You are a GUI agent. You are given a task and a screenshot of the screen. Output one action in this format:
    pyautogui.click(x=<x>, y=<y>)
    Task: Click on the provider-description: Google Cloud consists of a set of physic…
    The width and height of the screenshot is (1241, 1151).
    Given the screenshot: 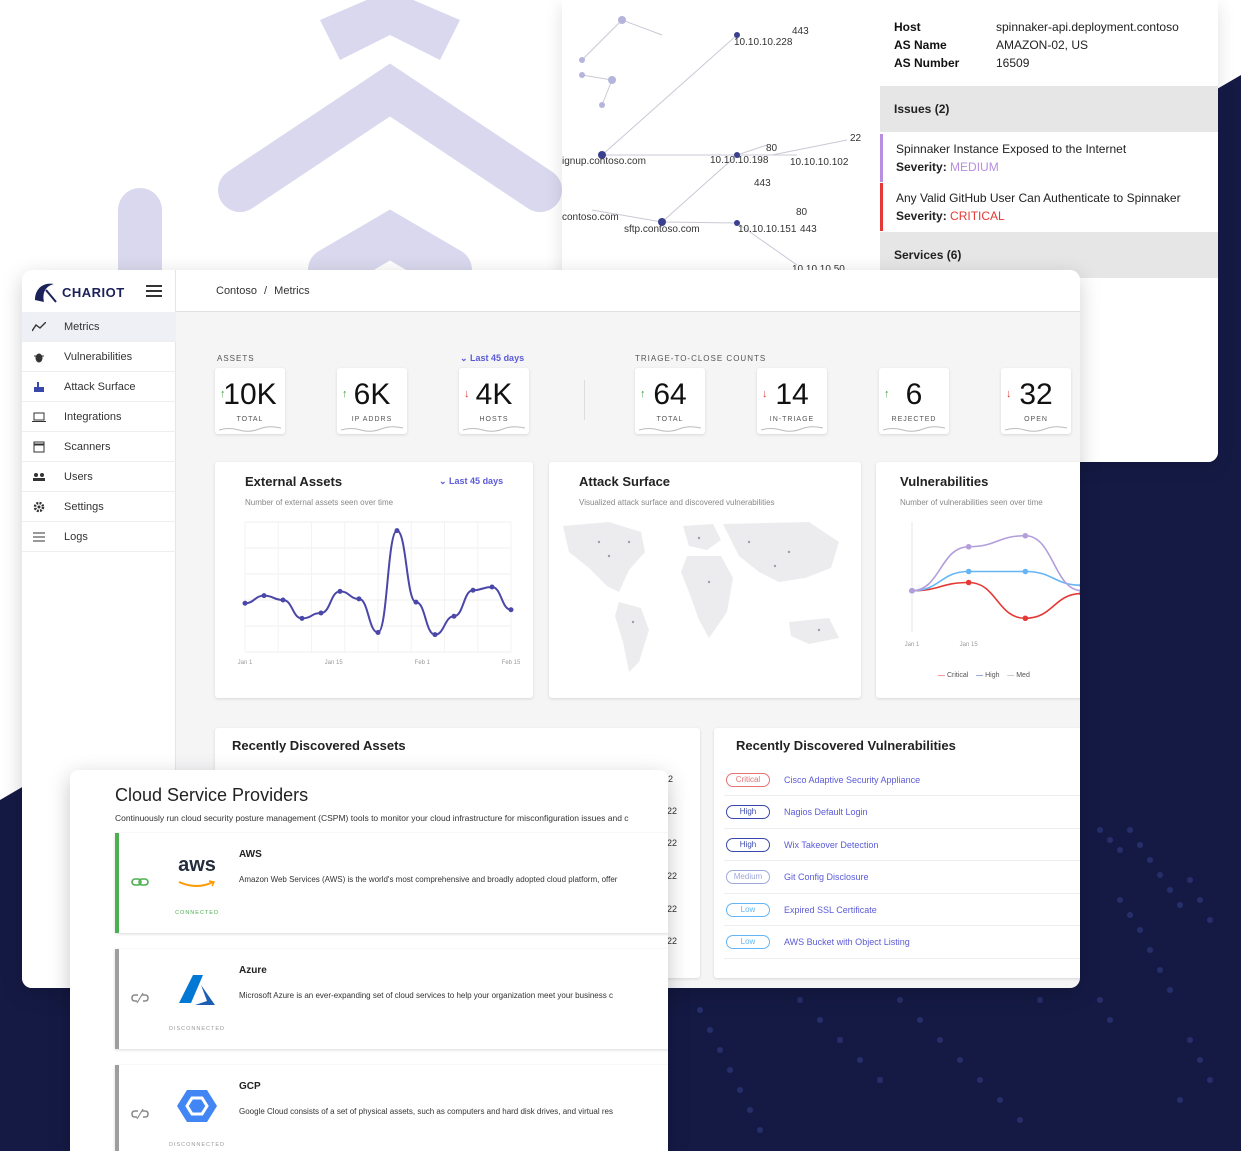 What is the action you would take?
    pyautogui.click(x=426, y=1111)
    